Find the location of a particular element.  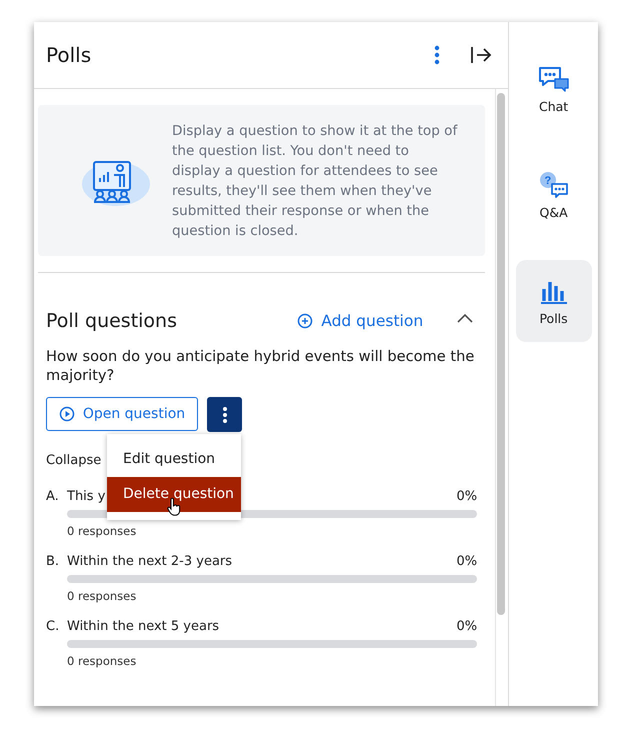

more-options-button is located at coordinates (224, 414).